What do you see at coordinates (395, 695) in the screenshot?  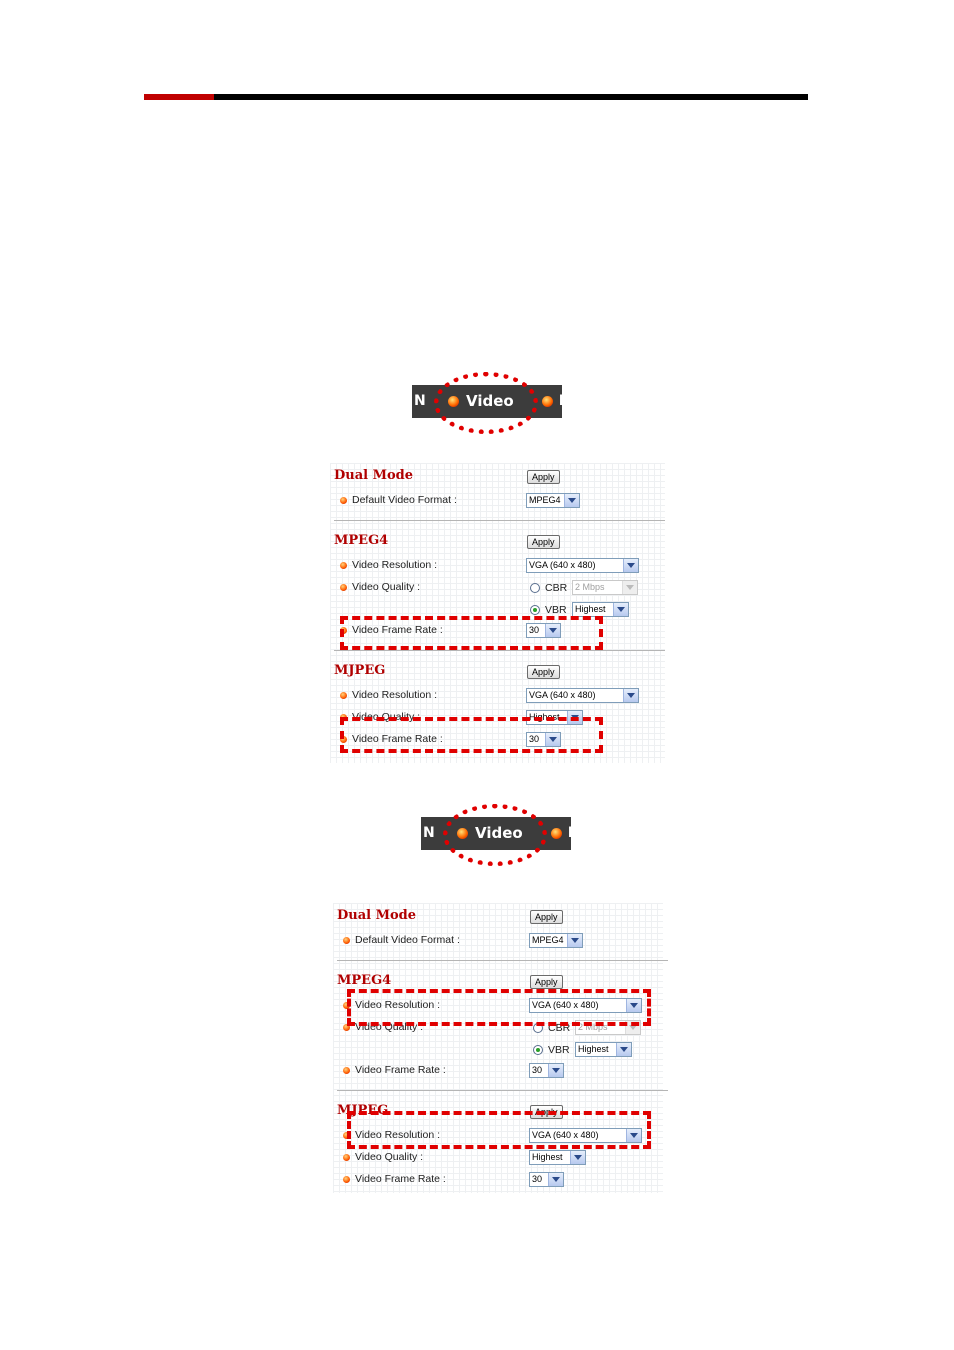 I see `mjpeg-resolution-label: Video Resolution :` at bounding box center [395, 695].